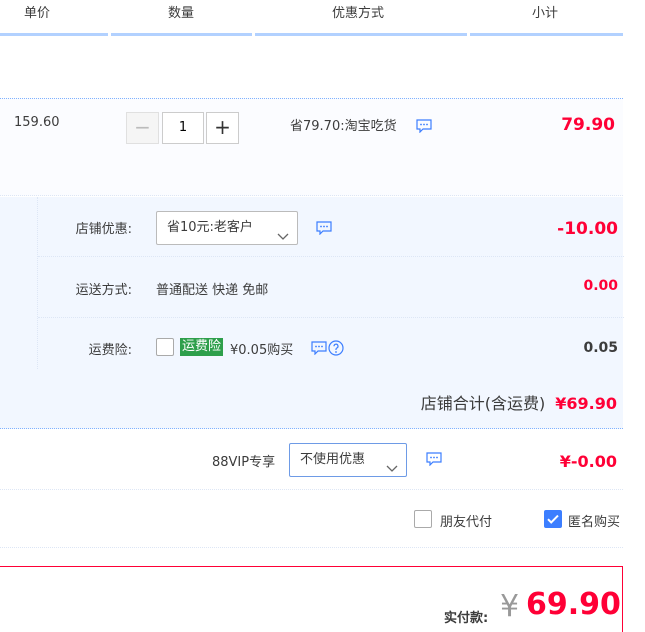  Describe the element at coordinates (311, 147) in the screenshot. I see `order-item-row: 159.60 − 1 + 省79.70:淘宝吃货 79.90` at that location.